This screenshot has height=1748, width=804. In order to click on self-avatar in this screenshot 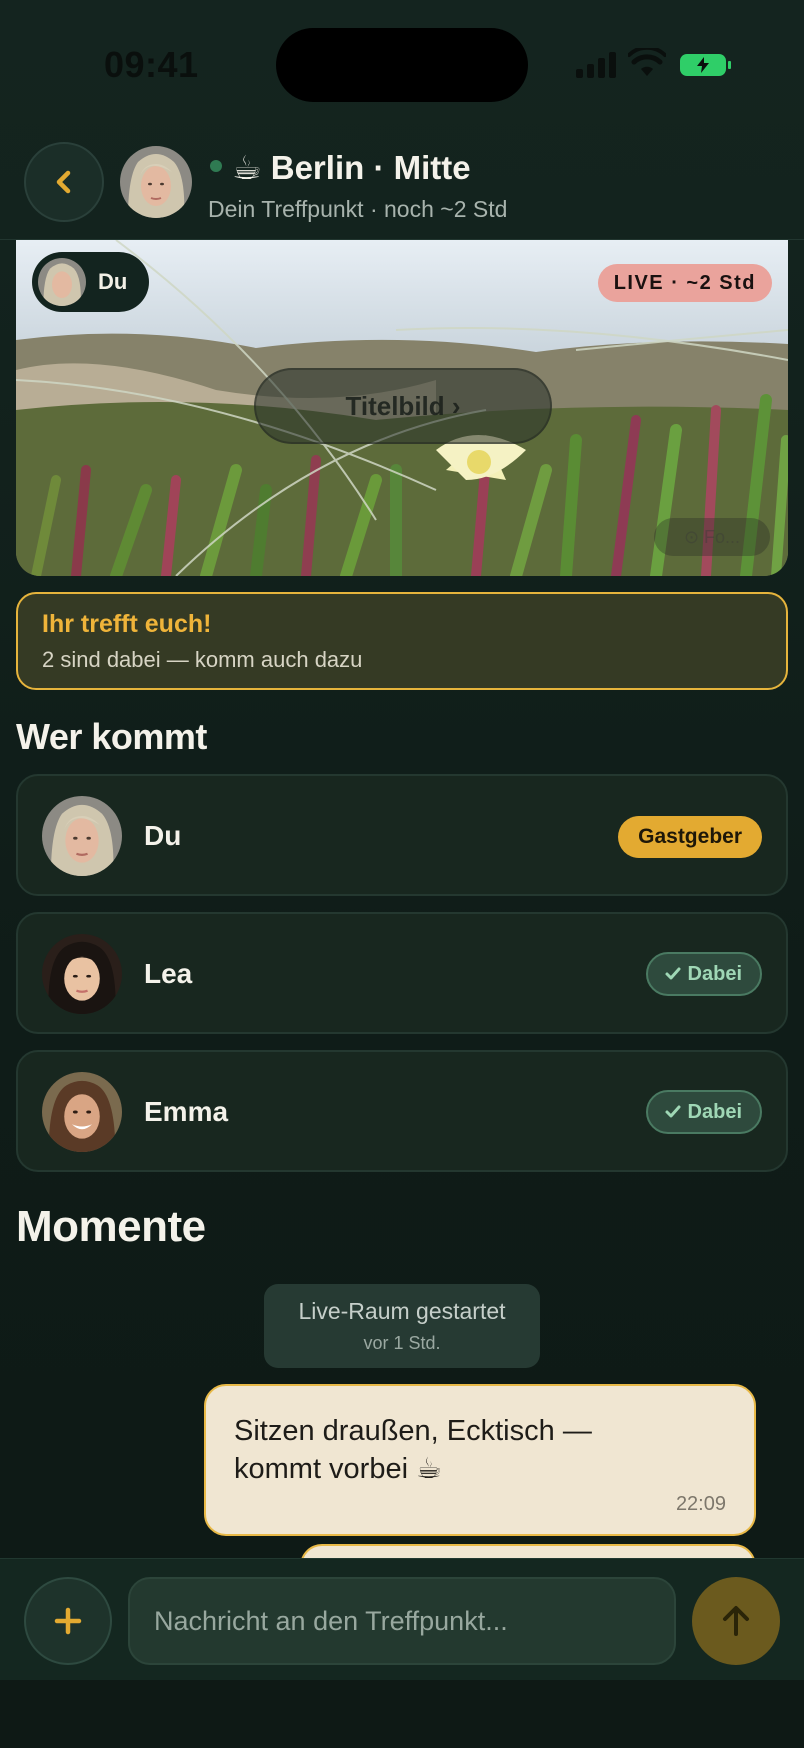, I will do `click(62, 282)`.